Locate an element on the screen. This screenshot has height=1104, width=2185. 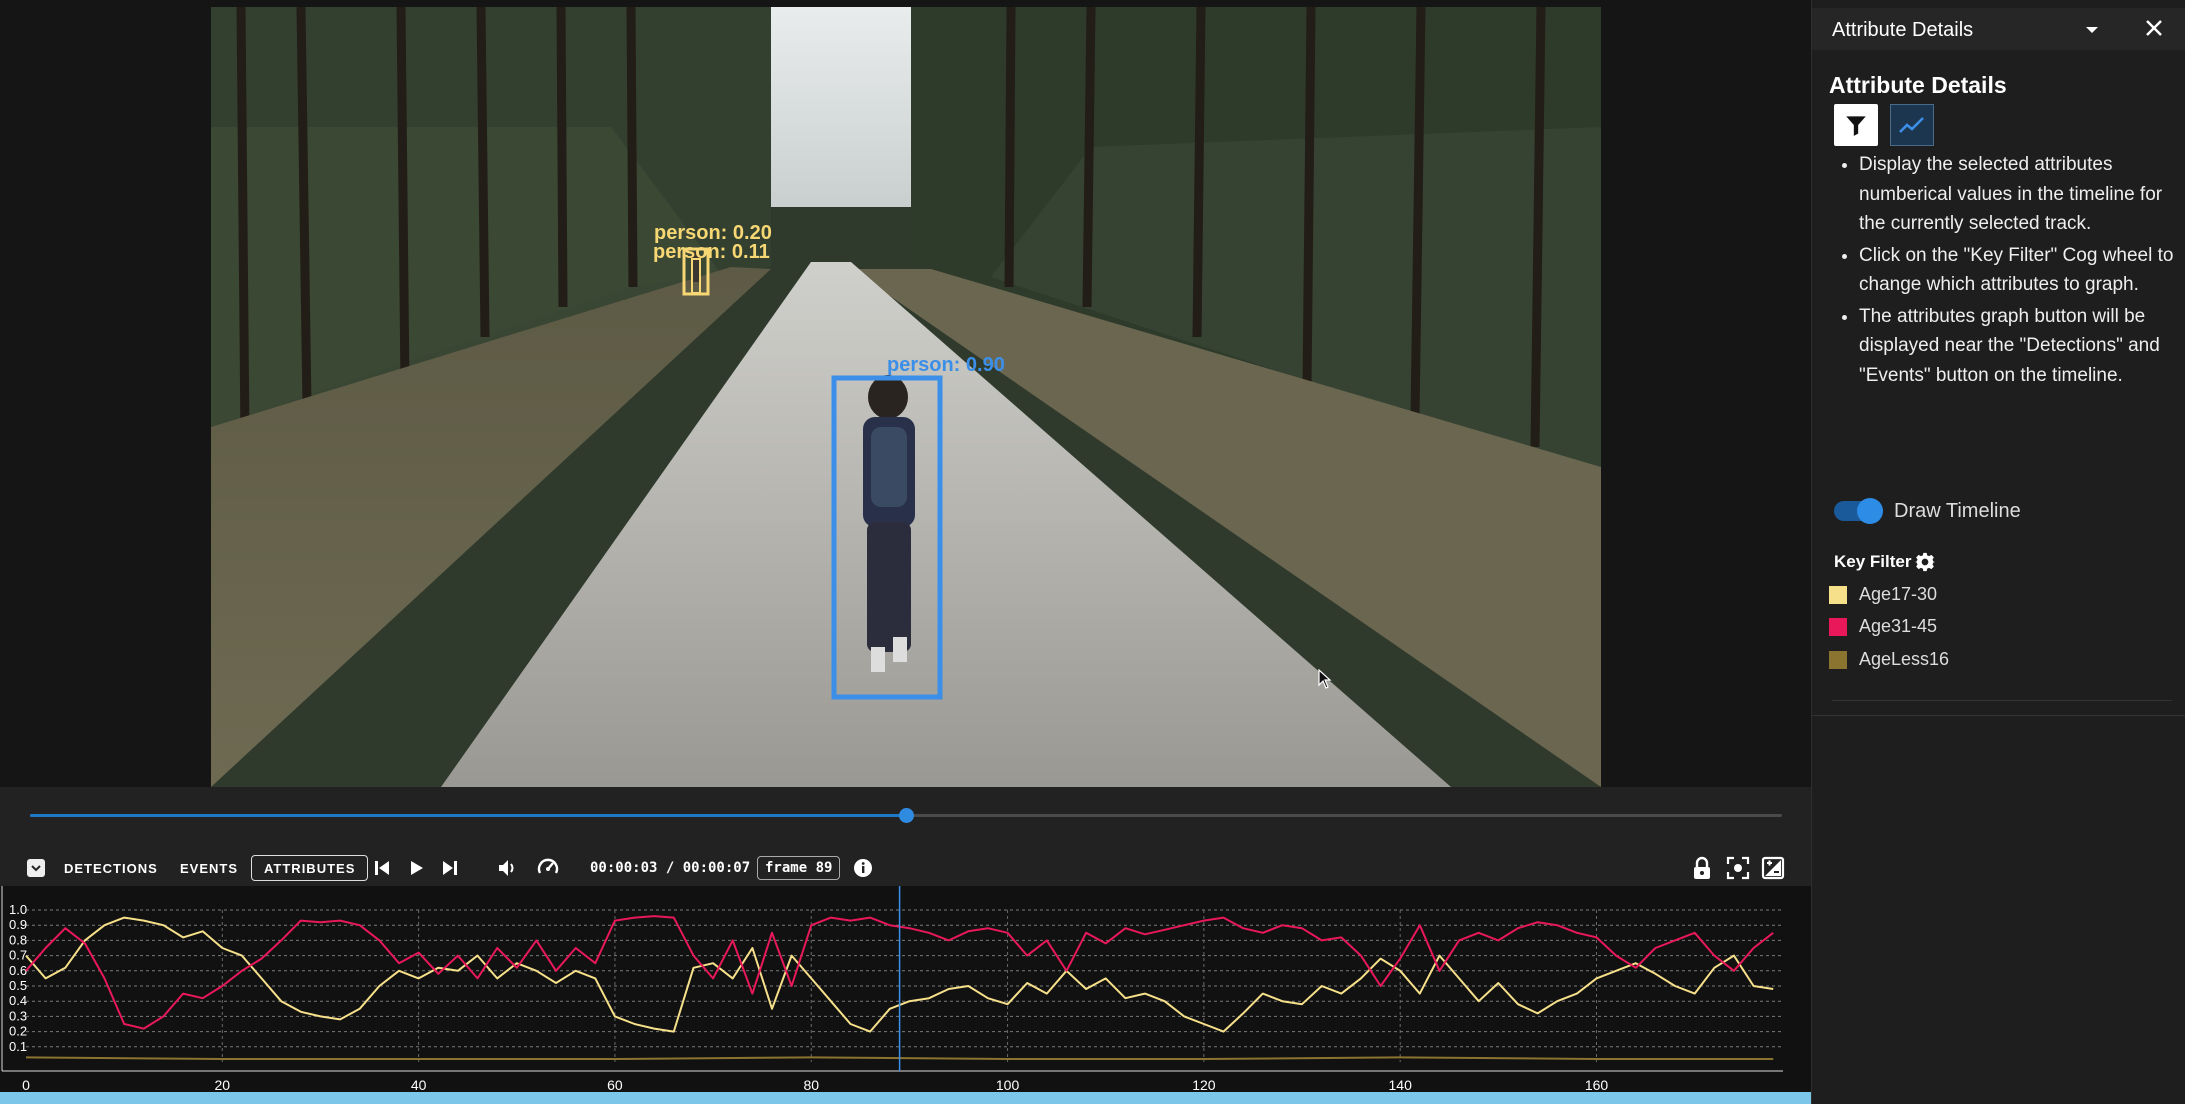
person-figure is located at coordinates (889, 523).